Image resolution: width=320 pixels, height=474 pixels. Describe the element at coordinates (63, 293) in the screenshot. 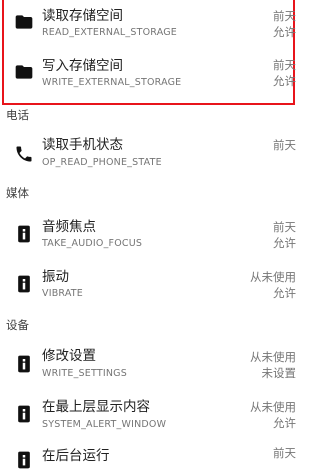

I see `permission-id: VIBRATE` at that location.